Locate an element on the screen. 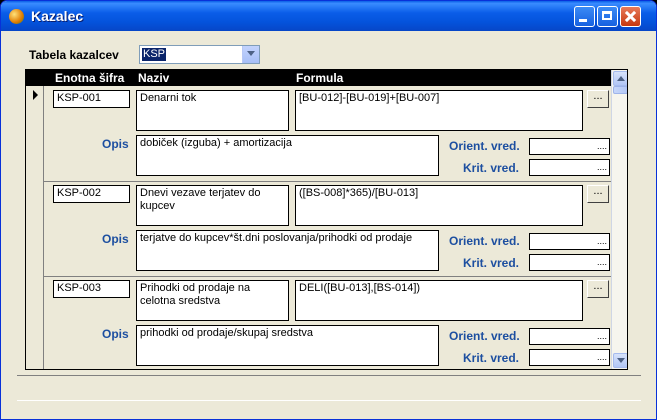 This screenshot has width=657, height=420. code-field: KSP-001 is located at coordinates (91, 99).